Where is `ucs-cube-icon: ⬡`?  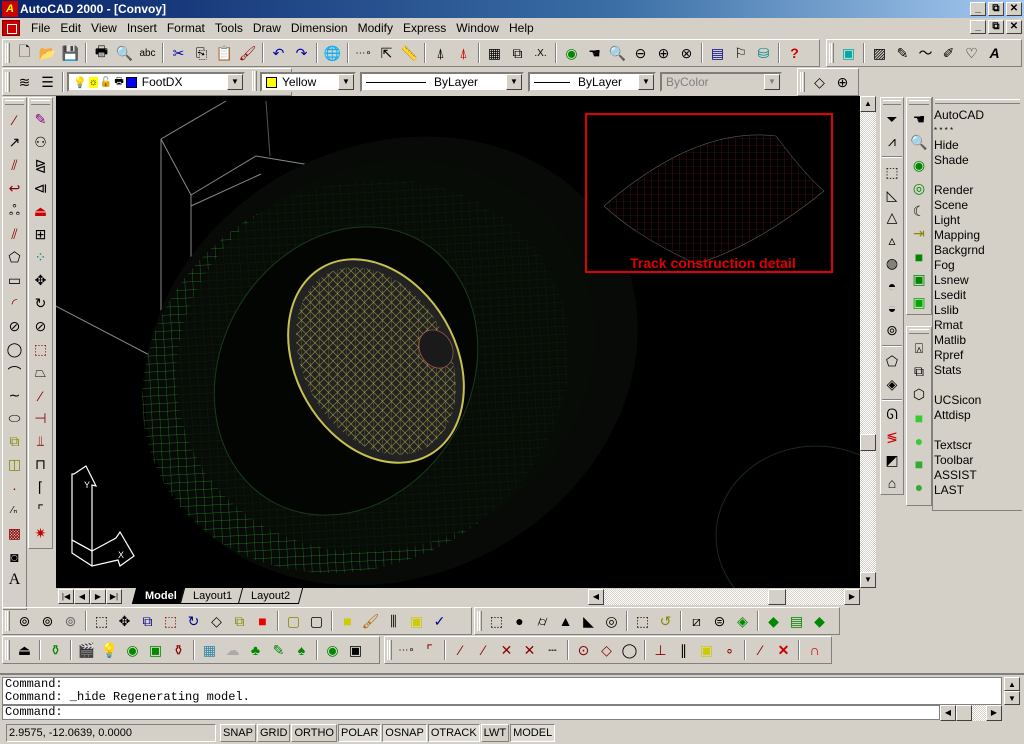
ucs-cube-icon: ⬡ is located at coordinates (919, 394).